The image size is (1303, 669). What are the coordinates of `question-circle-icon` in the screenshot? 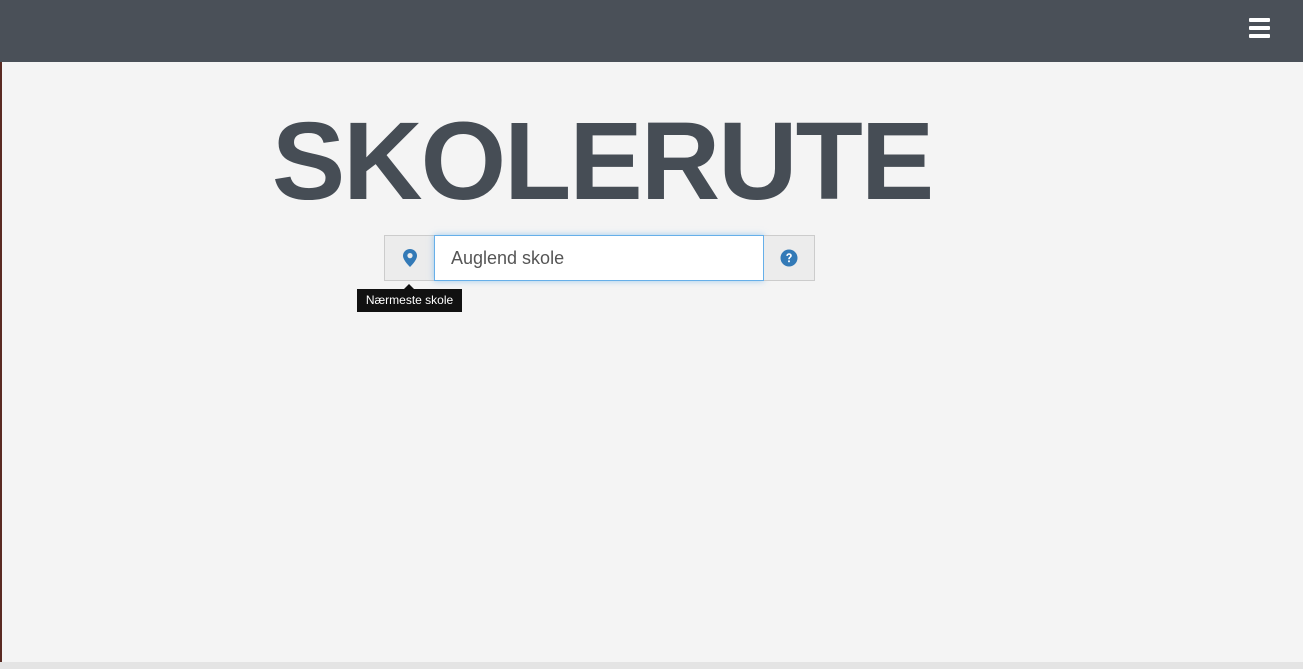 It's located at (789, 258).